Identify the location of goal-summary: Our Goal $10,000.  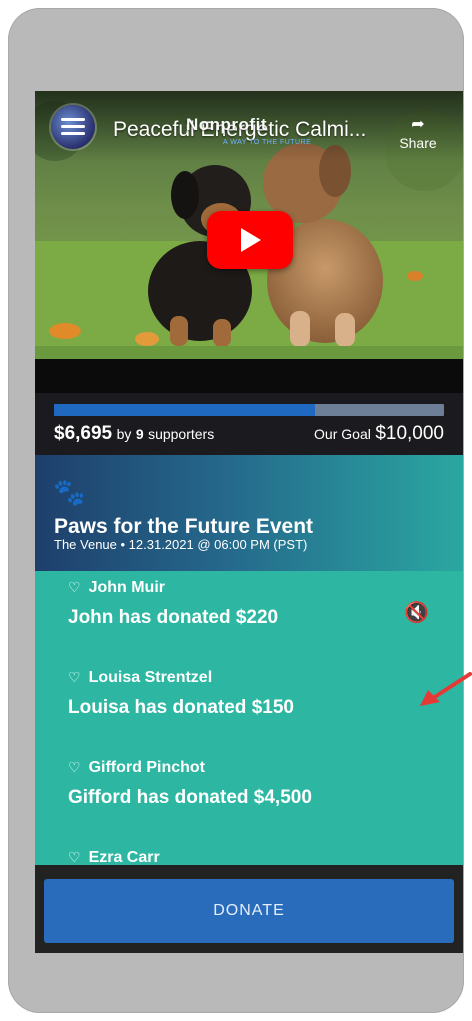
(379, 434).